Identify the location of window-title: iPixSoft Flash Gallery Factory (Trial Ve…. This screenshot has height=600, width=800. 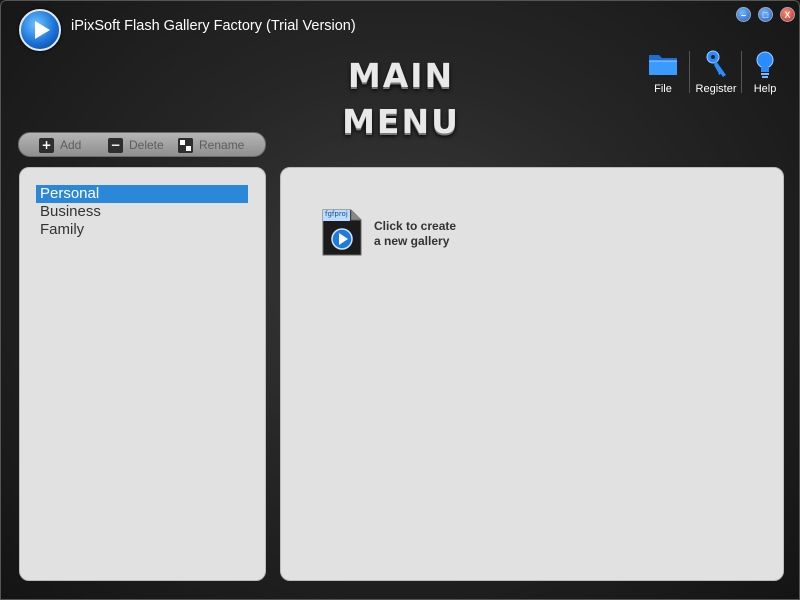
(213, 26).